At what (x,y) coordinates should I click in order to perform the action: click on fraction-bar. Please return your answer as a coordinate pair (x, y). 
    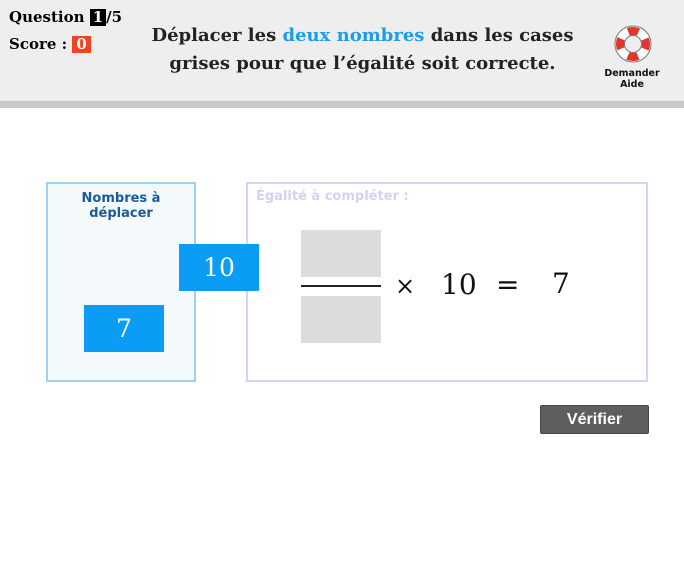
    Looking at the image, I should click on (341, 286).